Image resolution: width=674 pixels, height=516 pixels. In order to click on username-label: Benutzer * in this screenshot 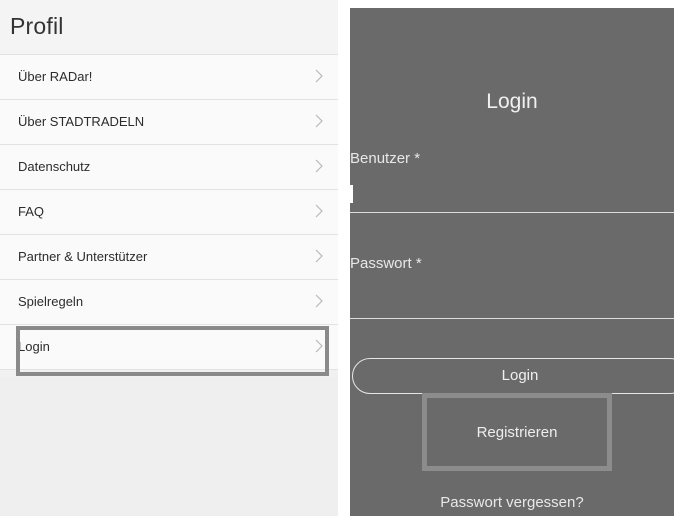, I will do `click(385, 158)`.